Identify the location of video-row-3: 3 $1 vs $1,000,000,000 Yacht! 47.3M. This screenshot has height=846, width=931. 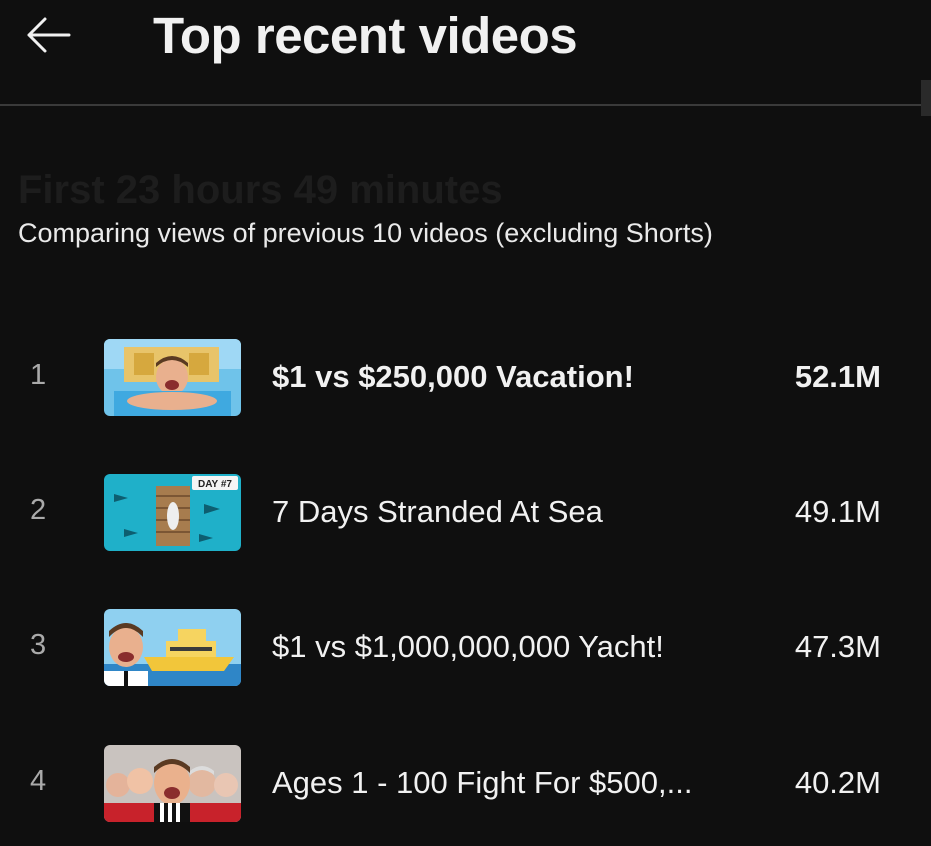
(465, 649).